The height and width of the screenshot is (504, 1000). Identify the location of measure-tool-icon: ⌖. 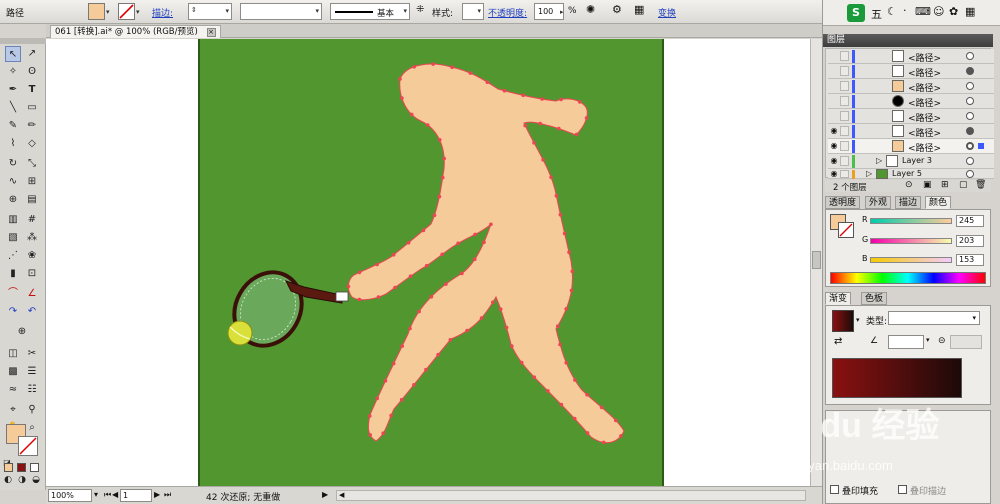
(13, 410).